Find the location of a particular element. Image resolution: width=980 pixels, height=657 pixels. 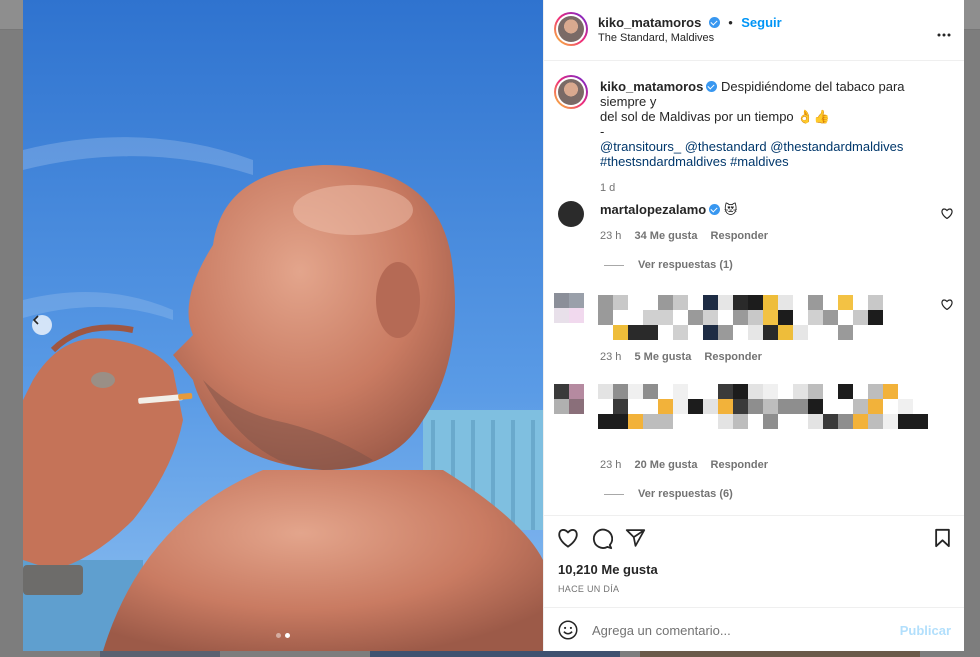

likes-count: 10,210 Me gusta is located at coordinates (608, 569).